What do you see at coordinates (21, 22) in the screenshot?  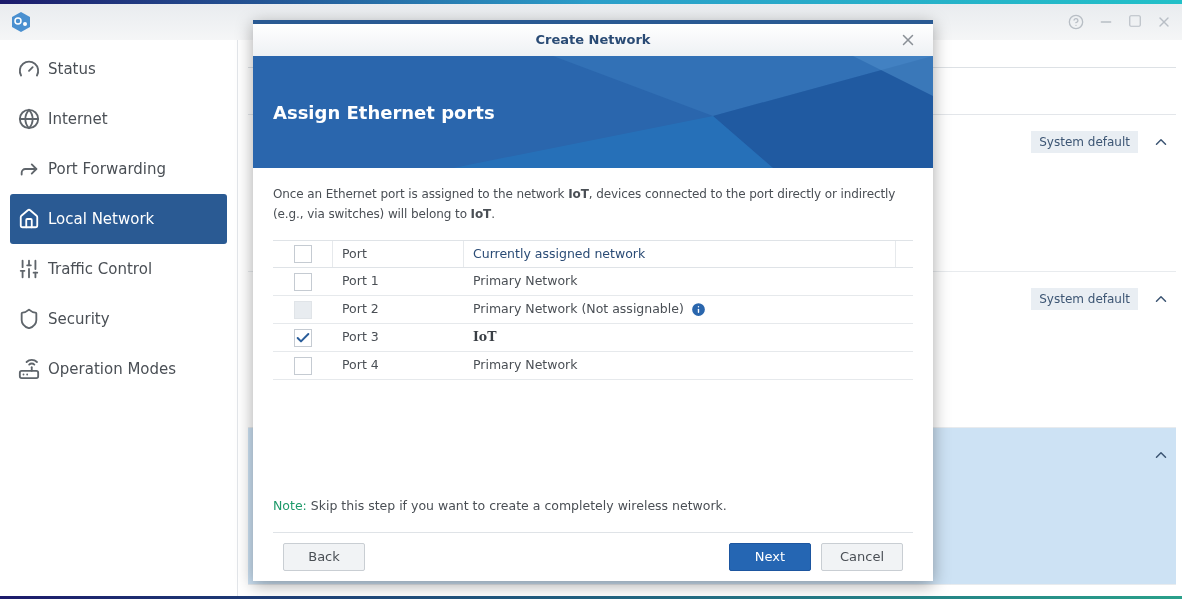 I see `app-logo-icon` at bounding box center [21, 22].